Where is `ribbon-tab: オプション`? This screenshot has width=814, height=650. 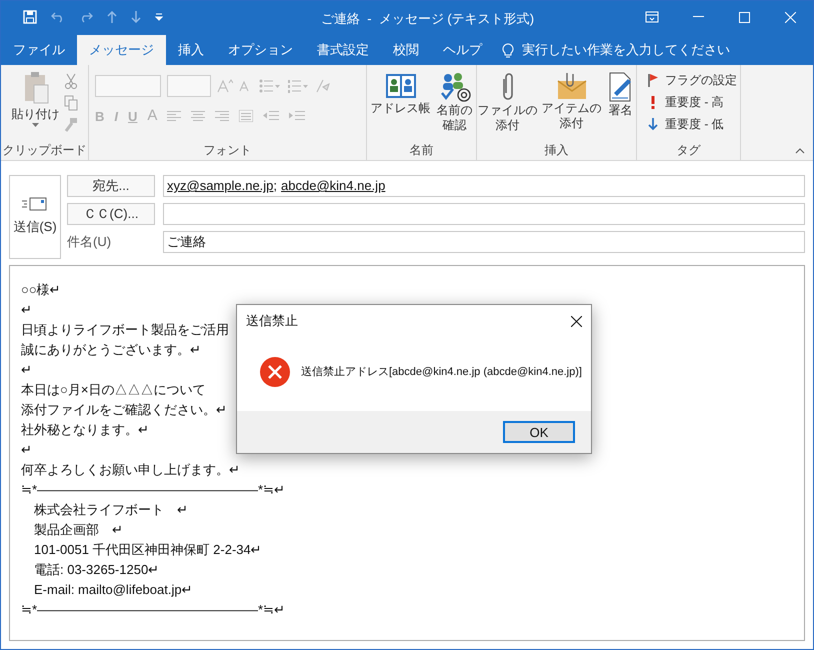
ribbon-tab: オプション is located at coordinates (260, 50).